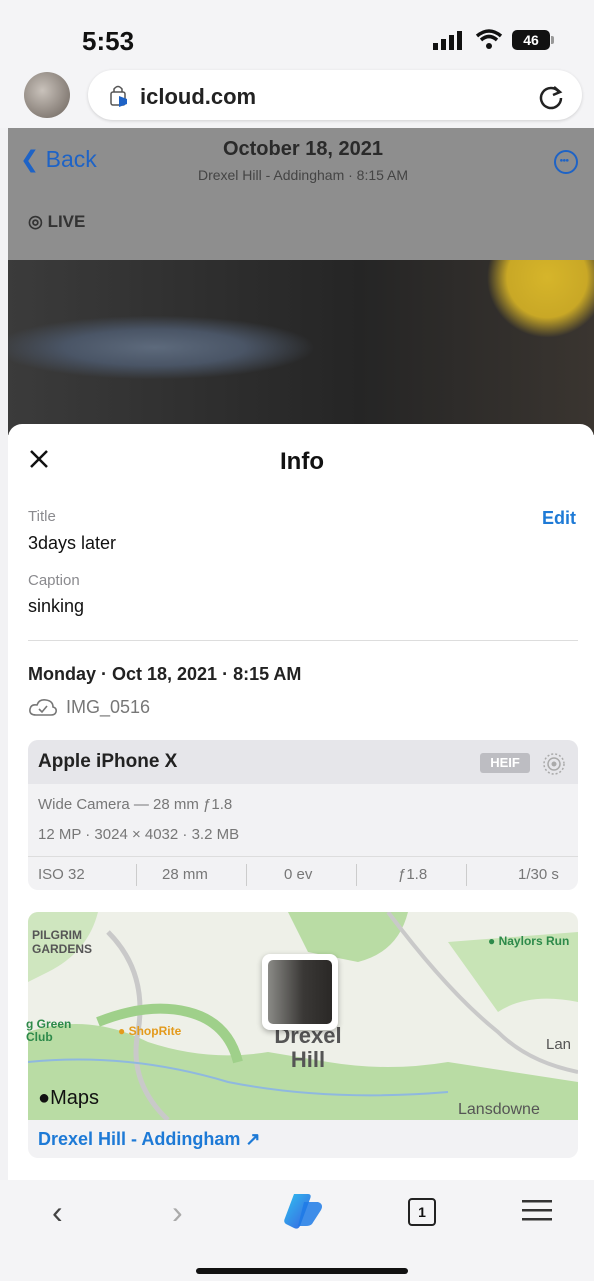 This screenshot has width=594, height=1281. Describe the element at coordinates (302, 1271) in the screenshot. I see `home-indicator` at that location.